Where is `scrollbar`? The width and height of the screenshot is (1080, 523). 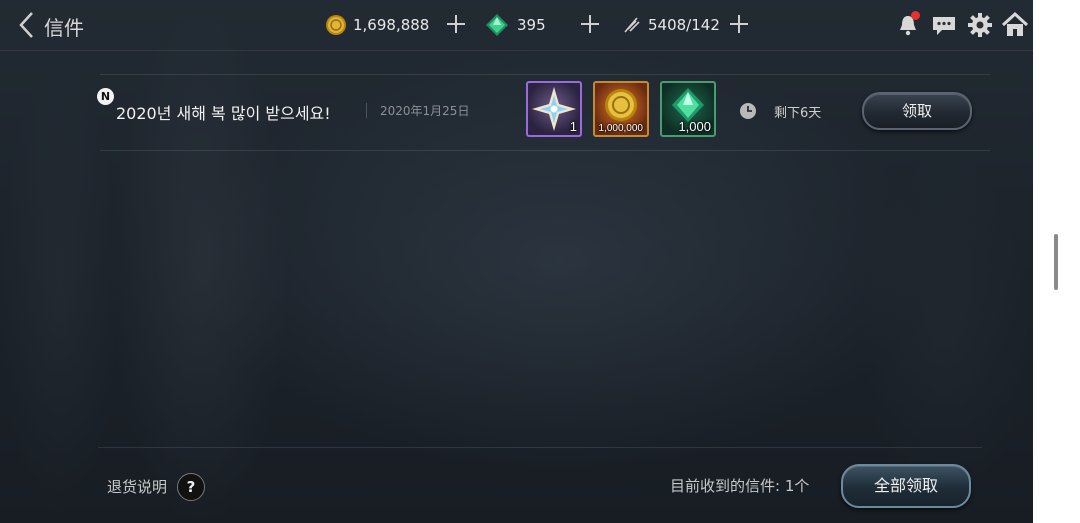
scrollbar is located at coordinates (1056, 262).